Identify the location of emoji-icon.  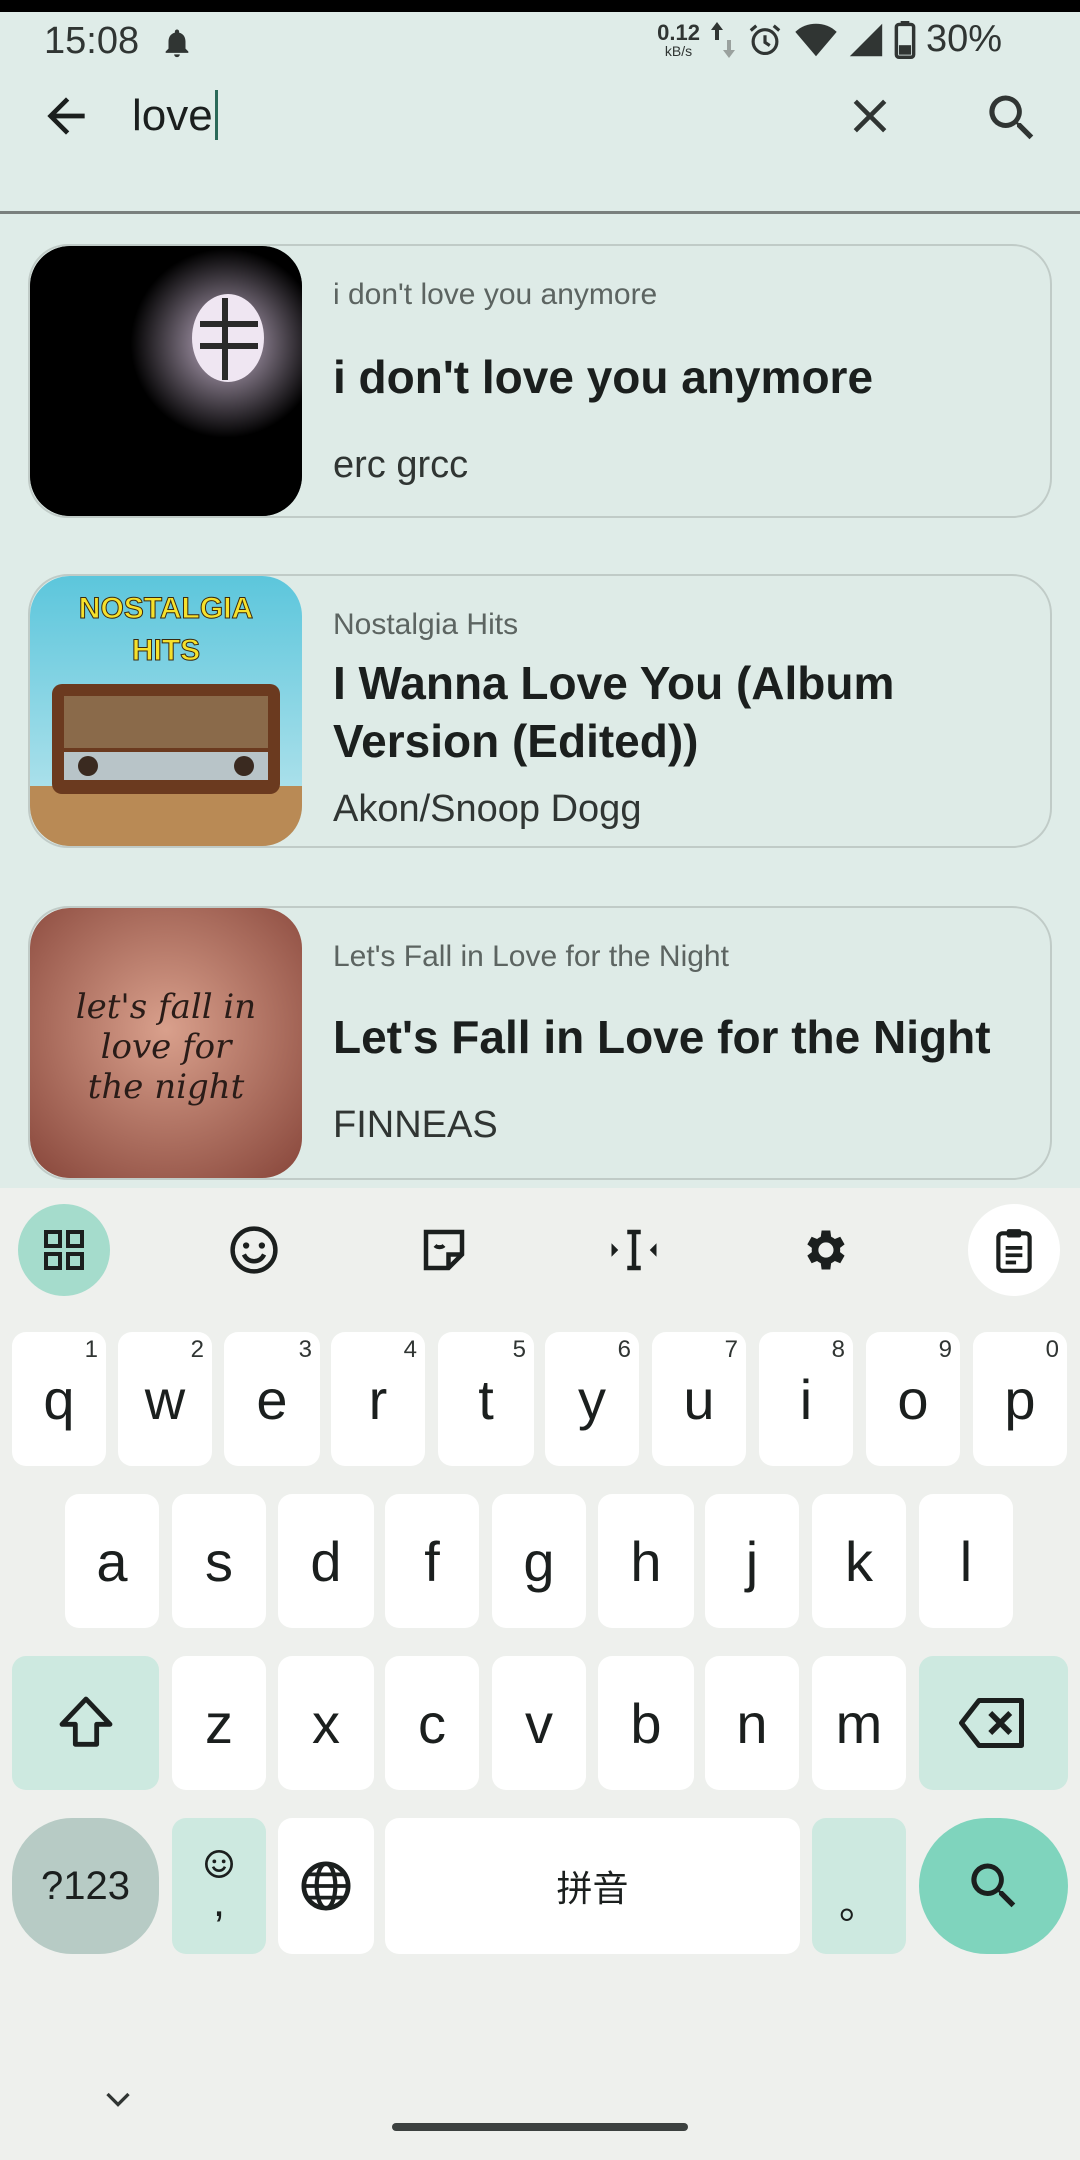
(254, 1250).